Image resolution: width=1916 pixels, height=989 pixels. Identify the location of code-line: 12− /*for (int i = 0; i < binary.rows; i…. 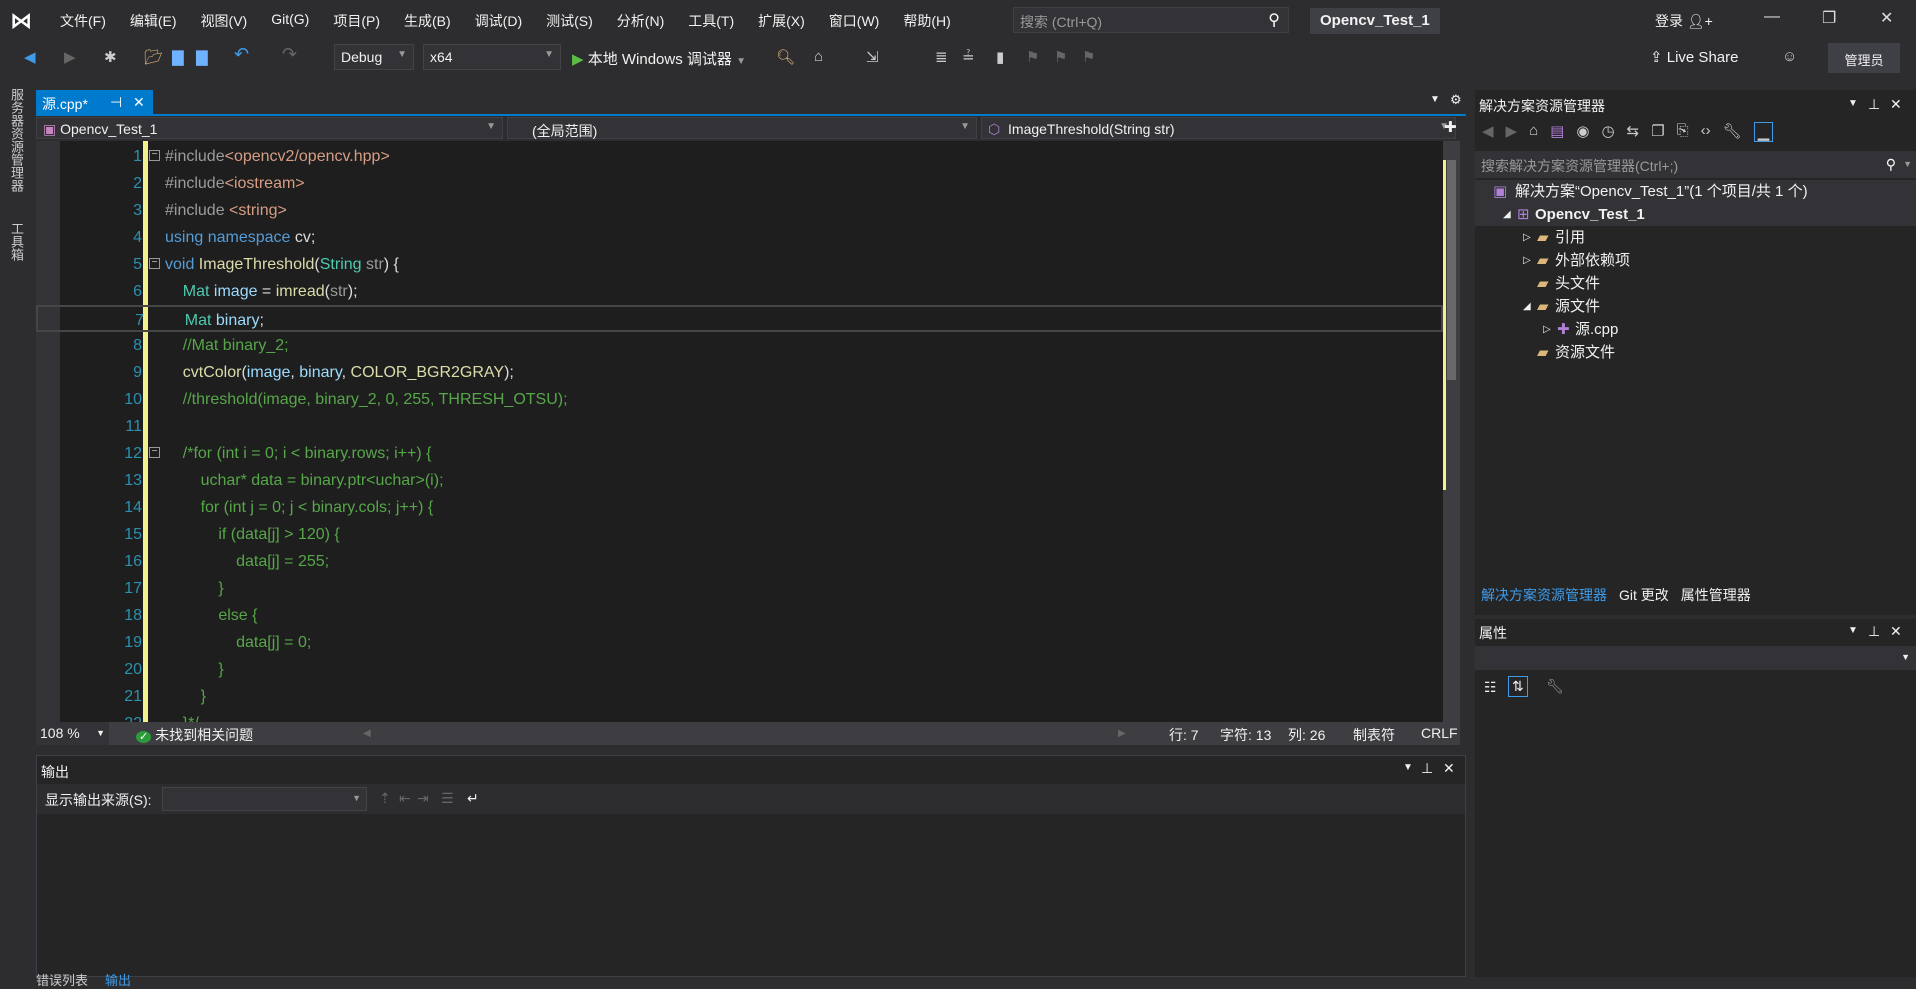
(739, 453).